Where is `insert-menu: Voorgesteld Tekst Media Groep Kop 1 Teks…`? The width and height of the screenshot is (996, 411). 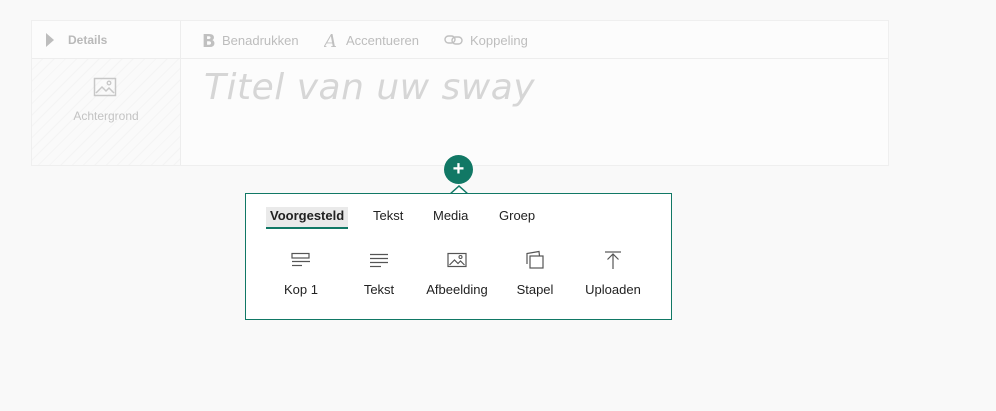
insert-menu: Voorgesteld Tekst Media Groep Kop 1 Teks… is located at coordinates (458, 256).